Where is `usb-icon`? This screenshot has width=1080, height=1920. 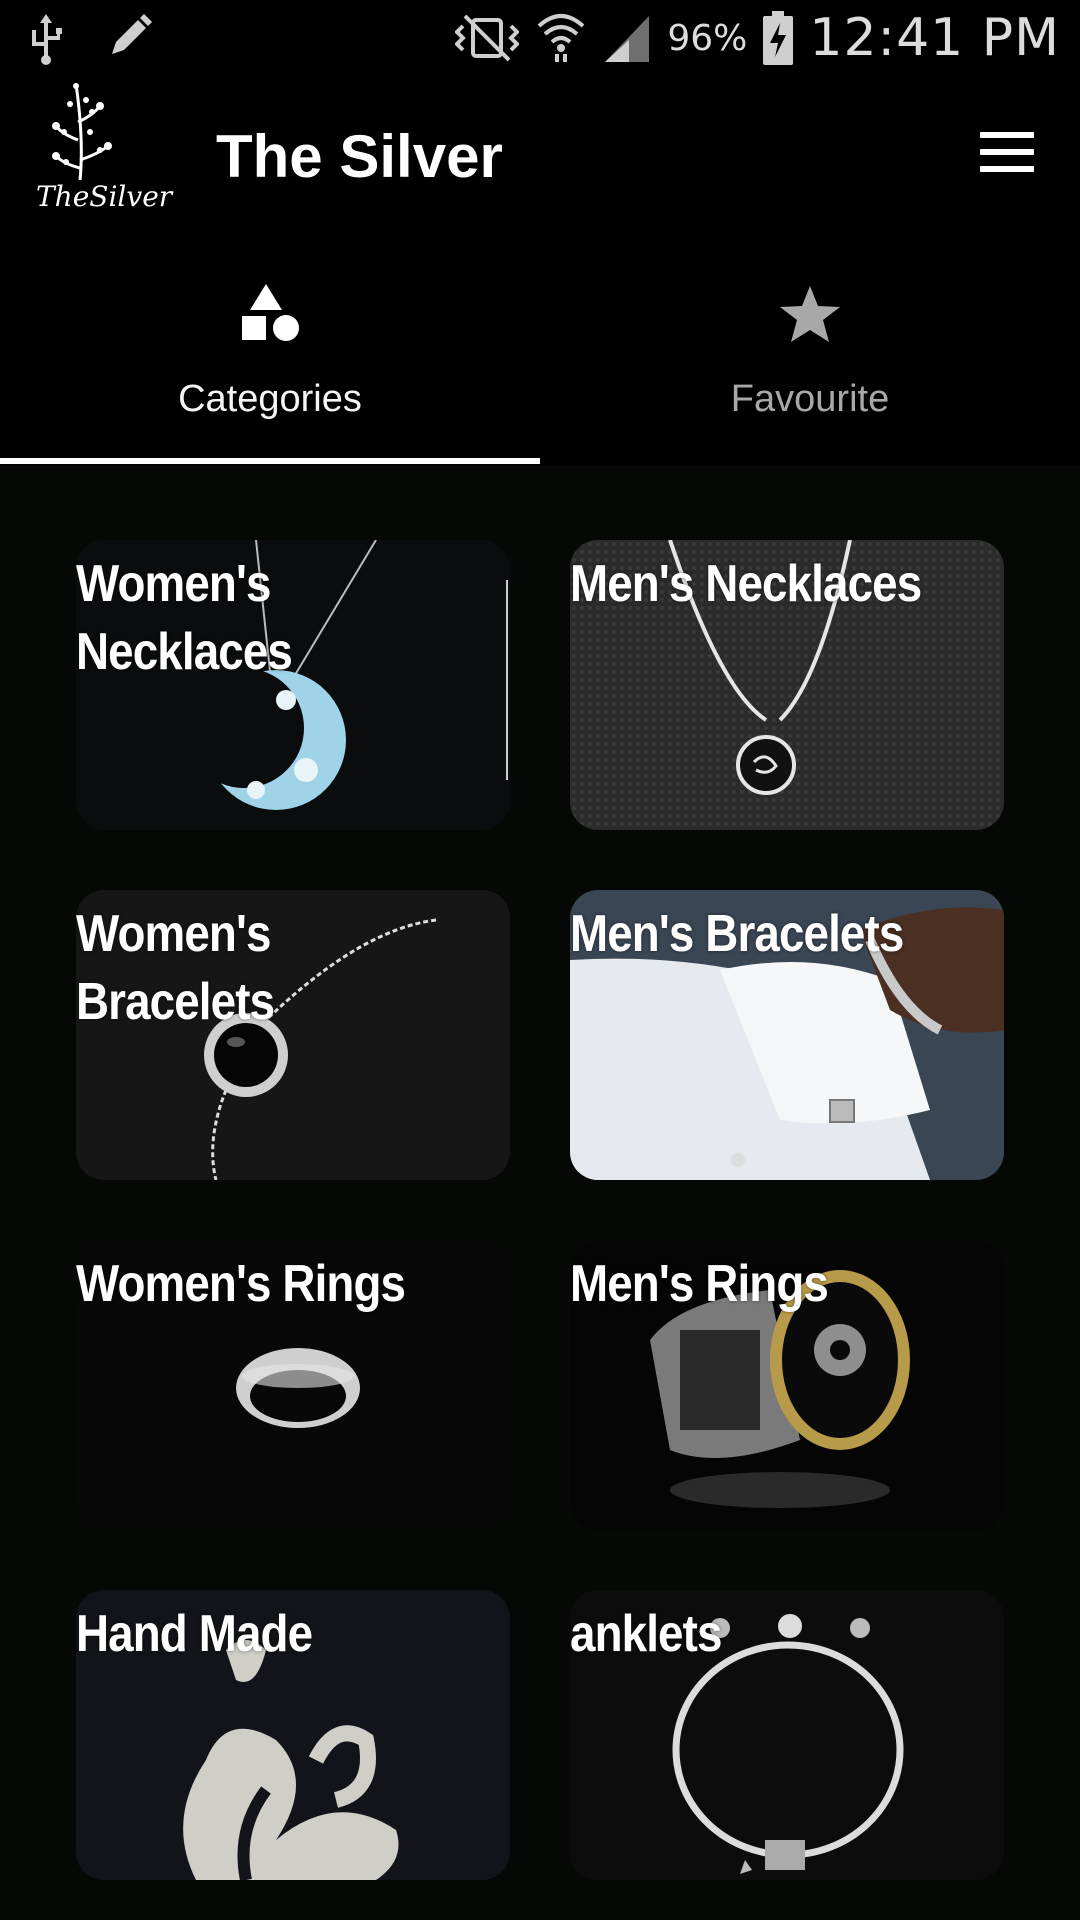
usb-icon is located at coordinates (47, 39).